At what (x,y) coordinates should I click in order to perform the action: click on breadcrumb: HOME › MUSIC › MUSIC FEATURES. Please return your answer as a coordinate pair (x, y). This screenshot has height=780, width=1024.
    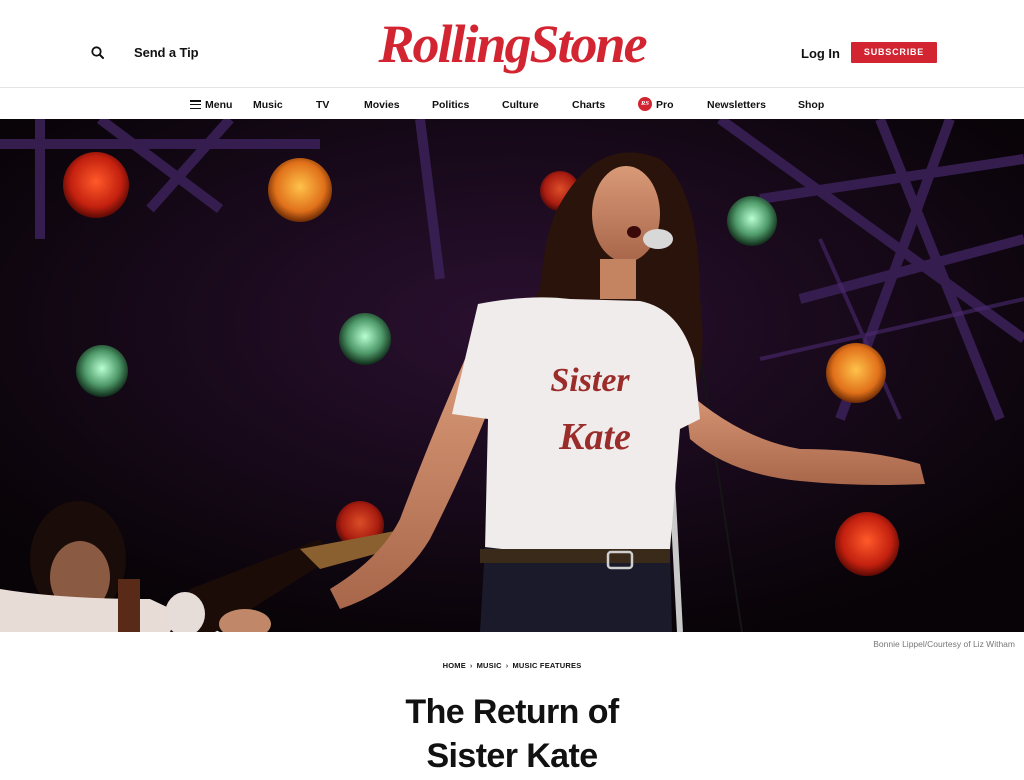
    Looking at the image, I should click on (512, 665).